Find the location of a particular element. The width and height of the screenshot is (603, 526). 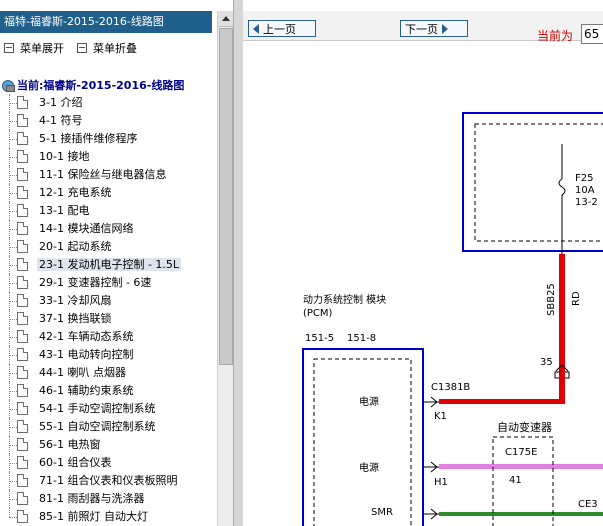

tree-item: 56-1 电热窗 is located at coordinates (109, 445).